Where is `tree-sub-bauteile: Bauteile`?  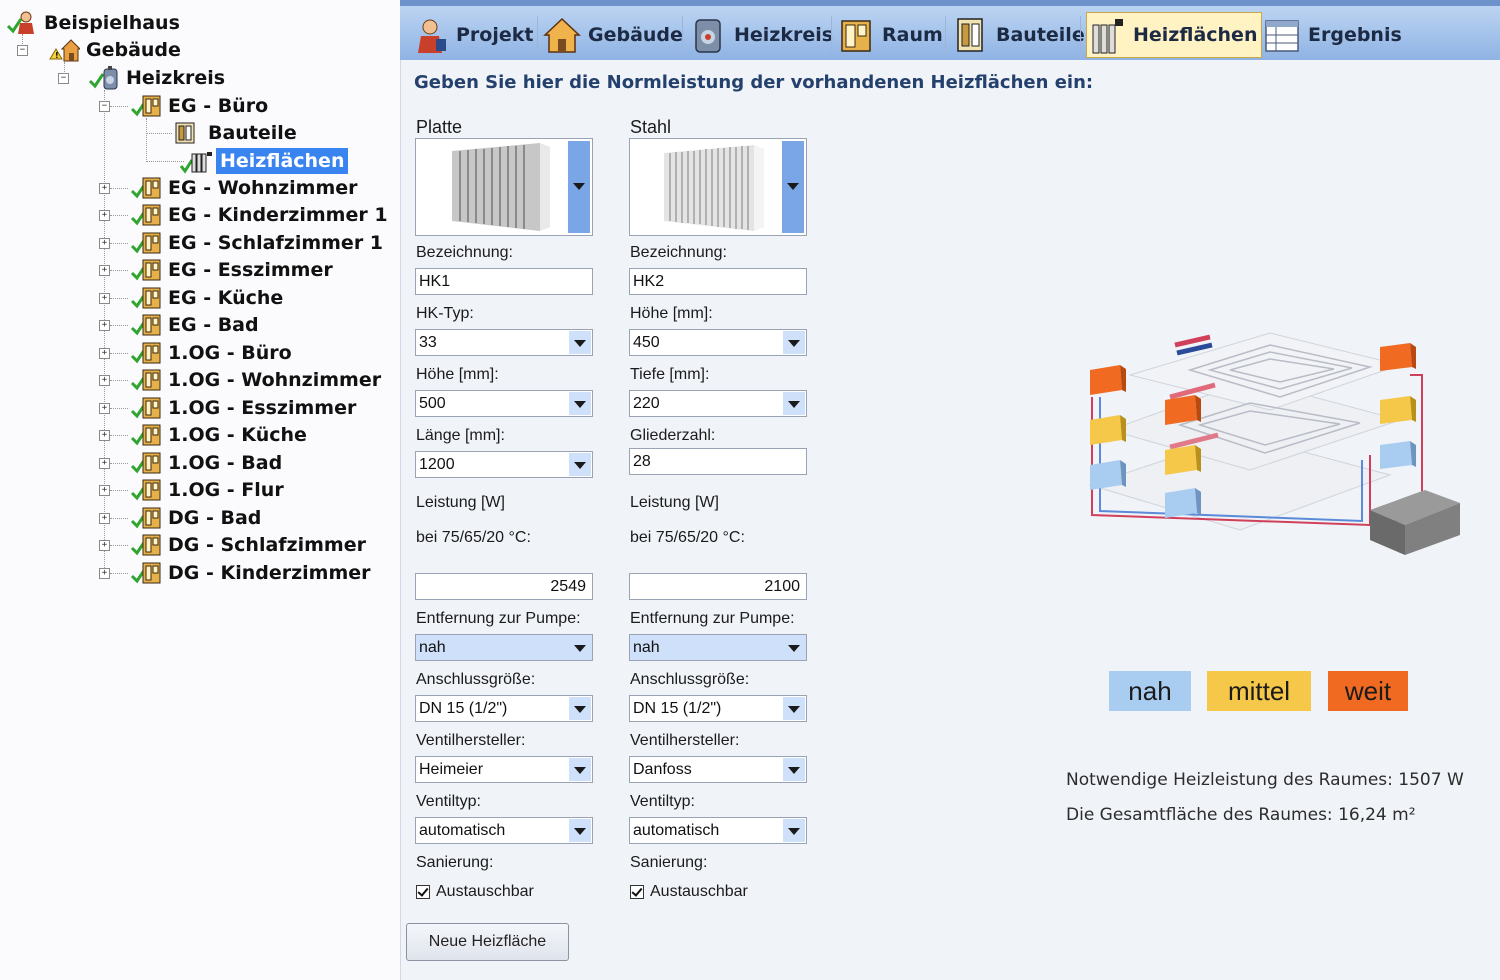 tree-sub-bauteile: Bauteile is located at coordinates (235, 133).